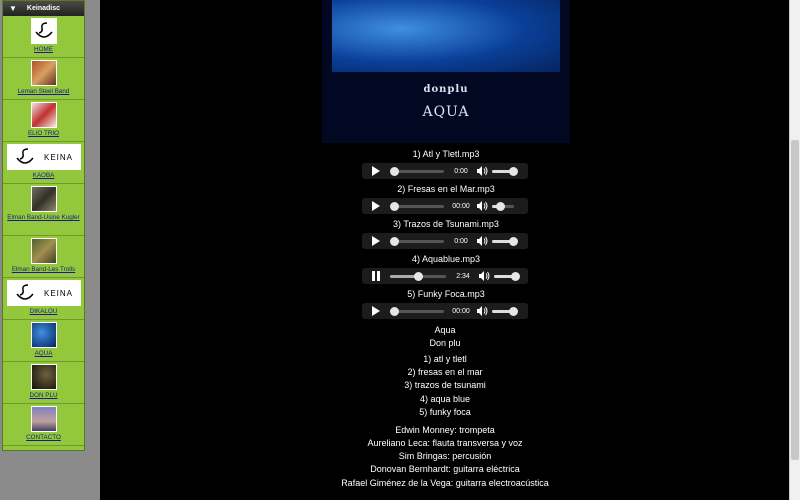 This screenshot has height=500, width=800. Describe the element at coordinates (446, 112) in the screenshot. I see `cover-title: AQUA` at that location.